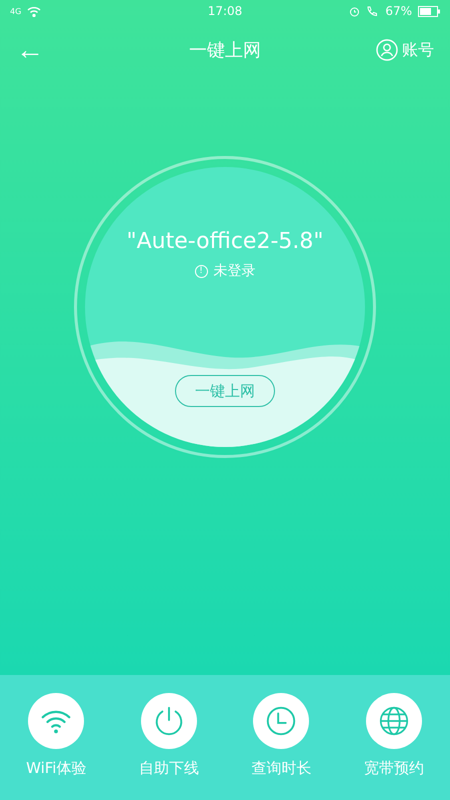 Image resolution: width=450 pixels, height=800 pixels. I want to click on wifi-status-icon, so click(34, 11).